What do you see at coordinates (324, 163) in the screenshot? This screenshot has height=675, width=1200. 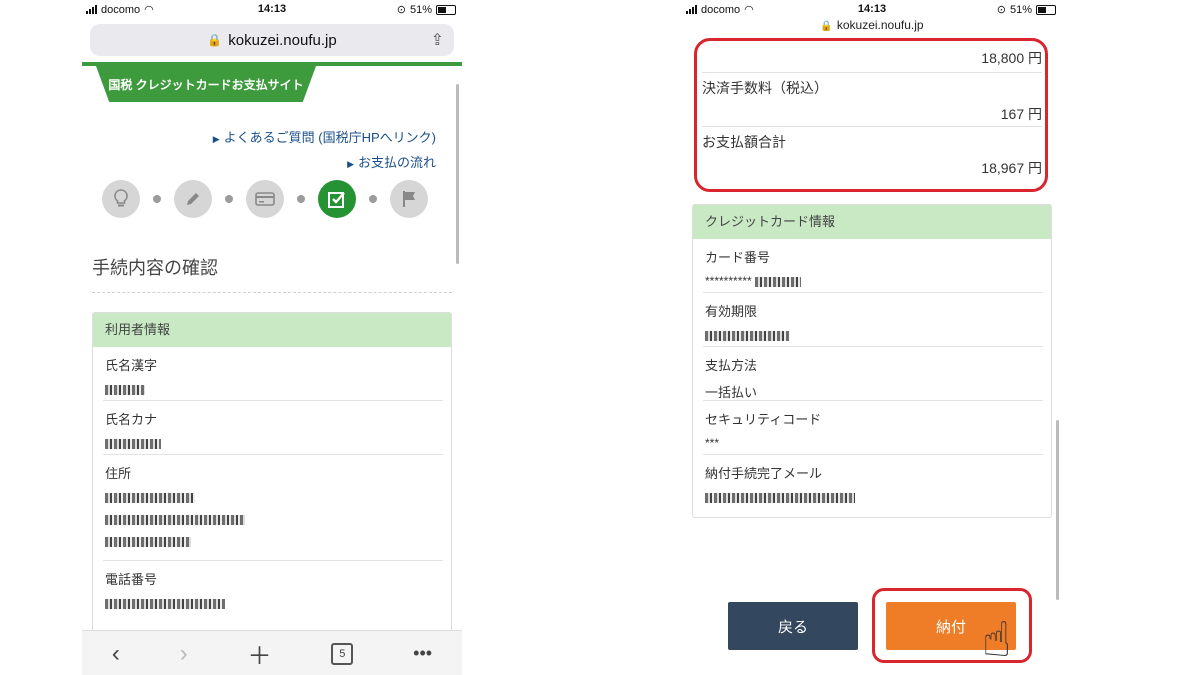 I see `flow-link: ▶ お支払の流れ` at bounding box center [324, 163].